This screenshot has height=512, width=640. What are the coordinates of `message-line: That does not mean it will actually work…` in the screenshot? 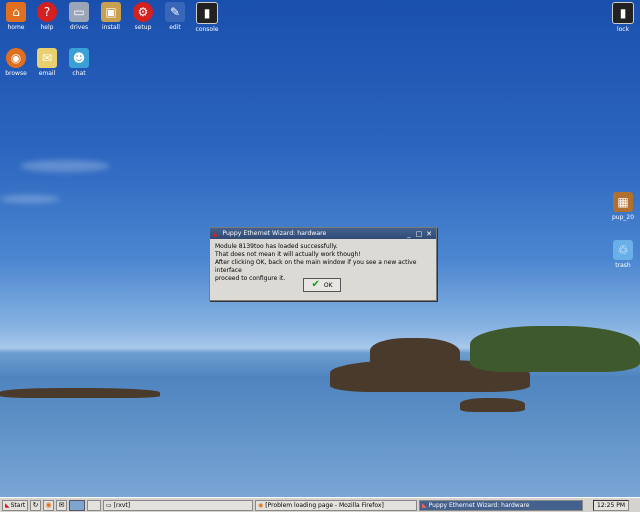 It's located at (288, 254).